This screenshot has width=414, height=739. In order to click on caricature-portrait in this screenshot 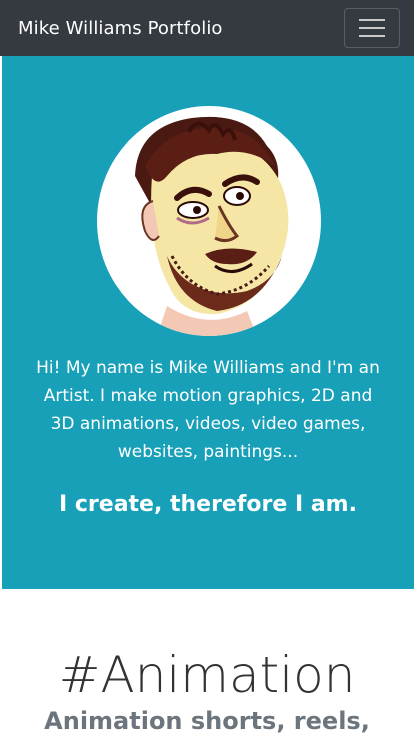, I will do `click(212, 226)`.